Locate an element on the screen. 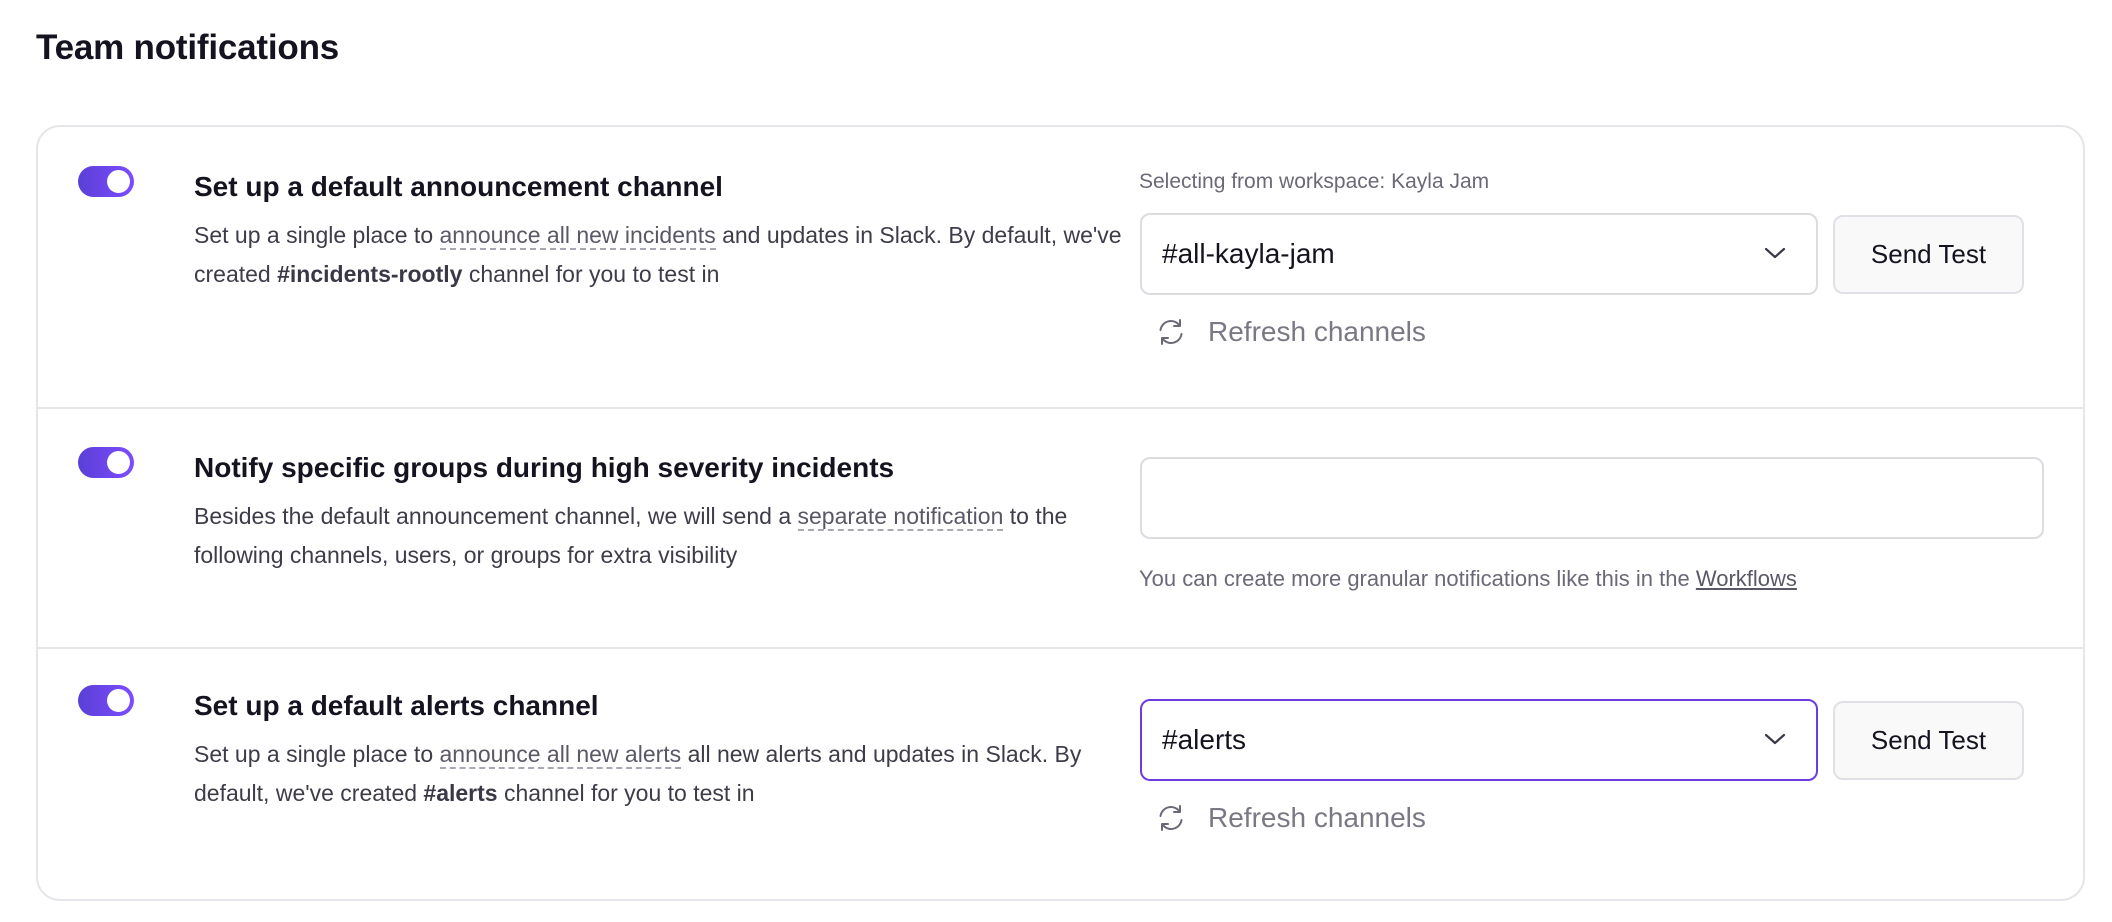 The width and height of the screenshot is (2112, 922). announcement-channel-title: Set up a default announcement channel is located at coordinates (458, 186).